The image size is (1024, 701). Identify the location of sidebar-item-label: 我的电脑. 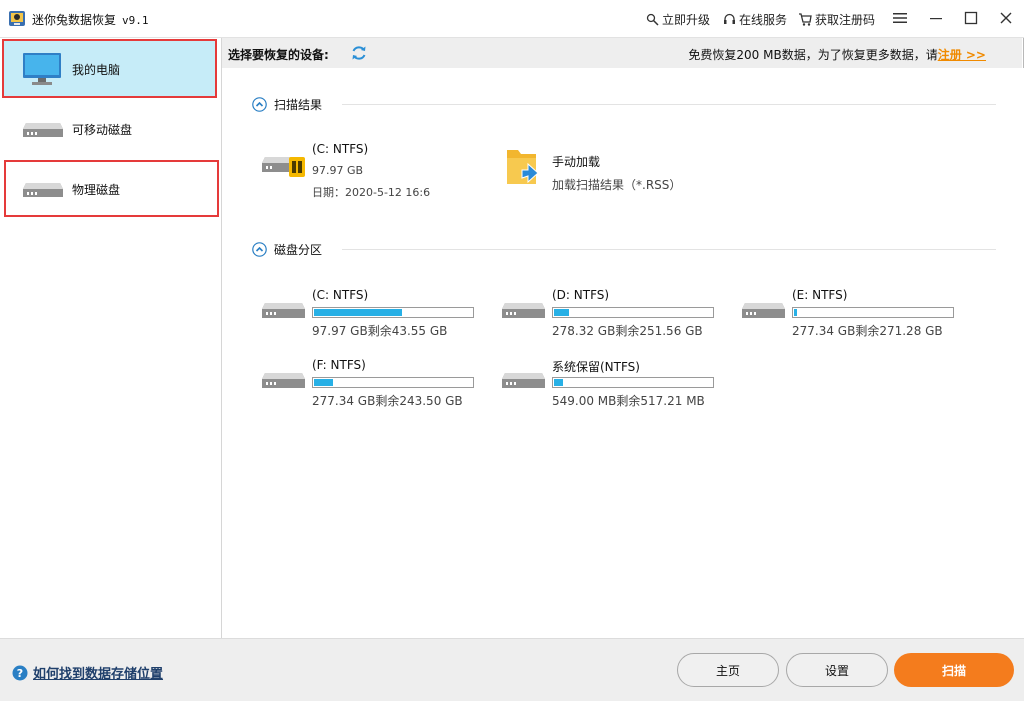
(96, 69).